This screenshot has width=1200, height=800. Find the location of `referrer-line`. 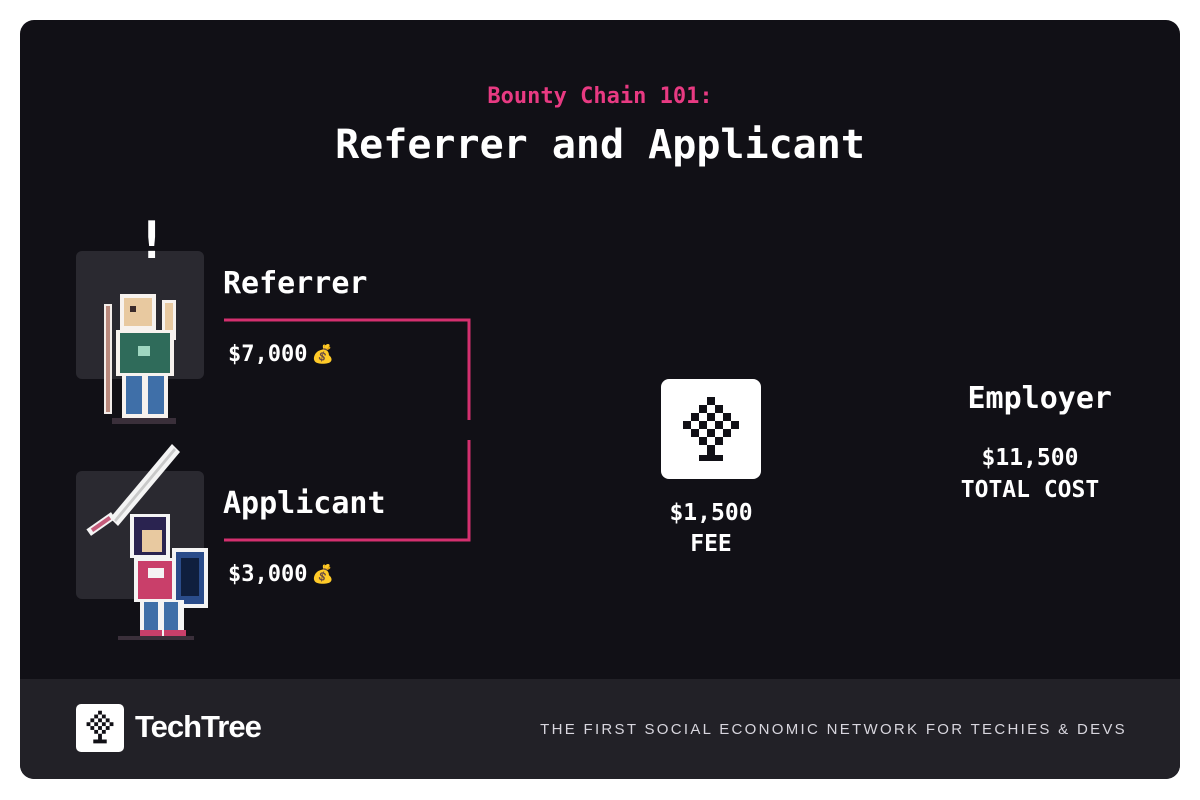

referrer-line is located at coordinates (347, 369).